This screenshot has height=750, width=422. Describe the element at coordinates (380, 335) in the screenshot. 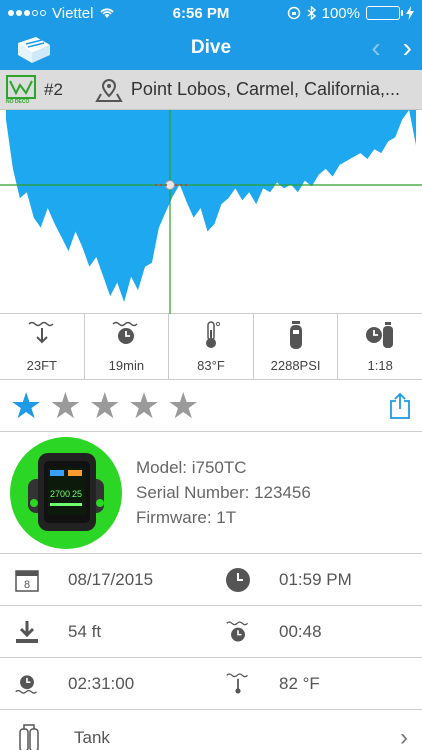

I see `air-time-icon` at that location.